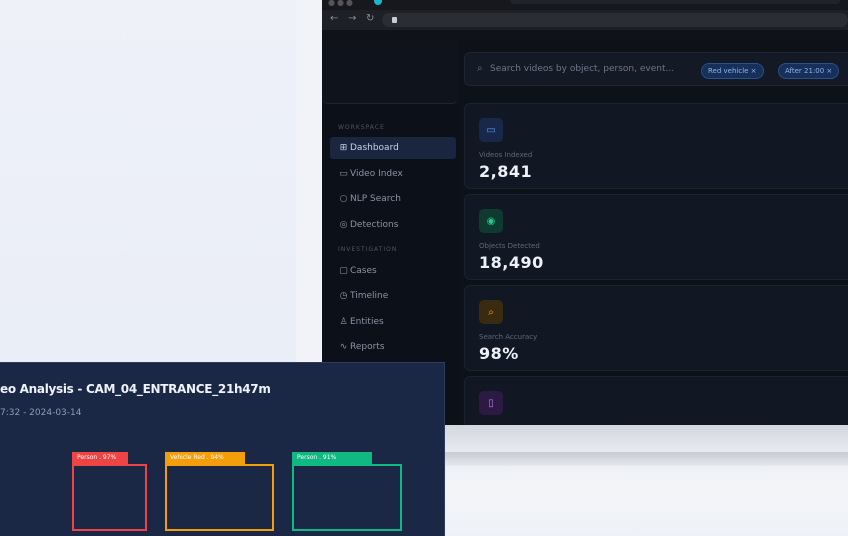  What do you see at coordinates (332, 458) in the screenshot?
I see `detection-label-person: Person . 91%` at bounding box center [332, 458].